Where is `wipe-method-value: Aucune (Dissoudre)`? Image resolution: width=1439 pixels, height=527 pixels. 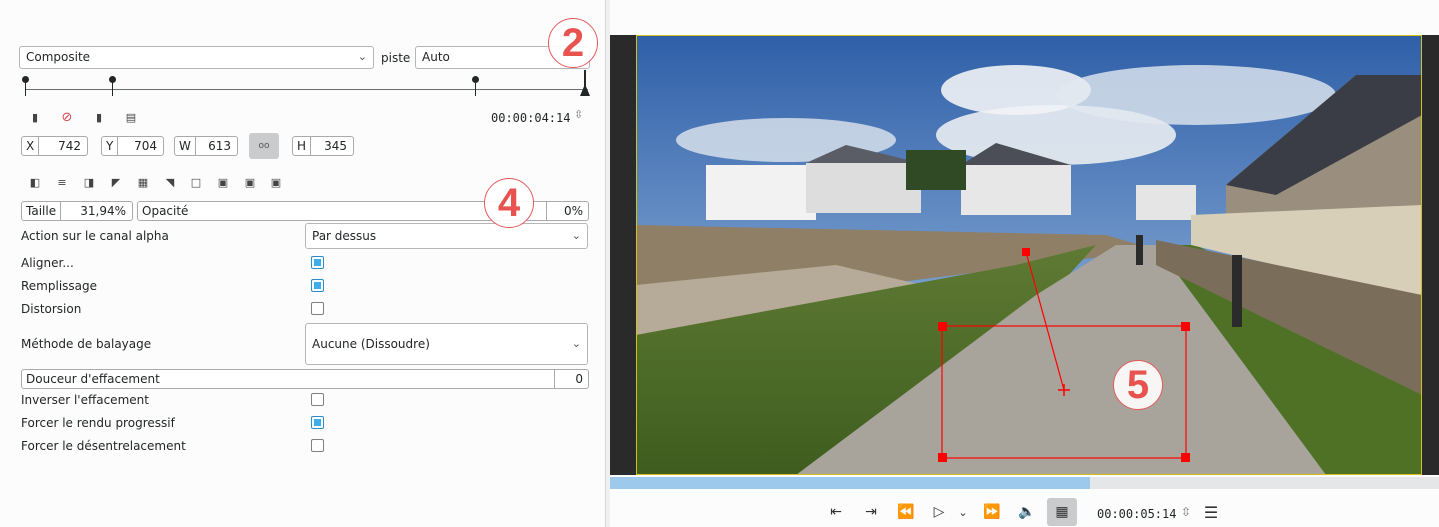 wipe-method-value: Aucune (Dissoudre) is located at coordinates (371, 344).